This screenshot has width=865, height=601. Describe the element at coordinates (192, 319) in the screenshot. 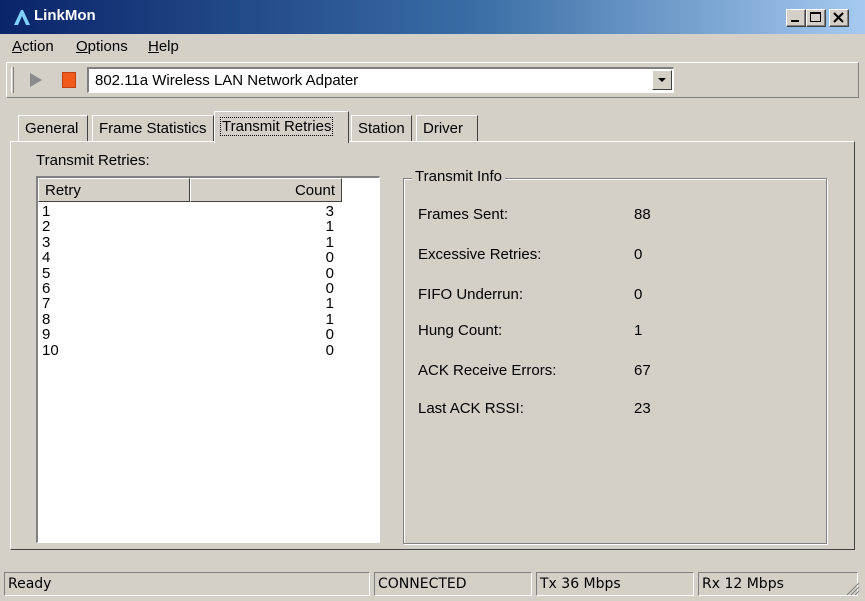

I see `list-item: 81` at that location.